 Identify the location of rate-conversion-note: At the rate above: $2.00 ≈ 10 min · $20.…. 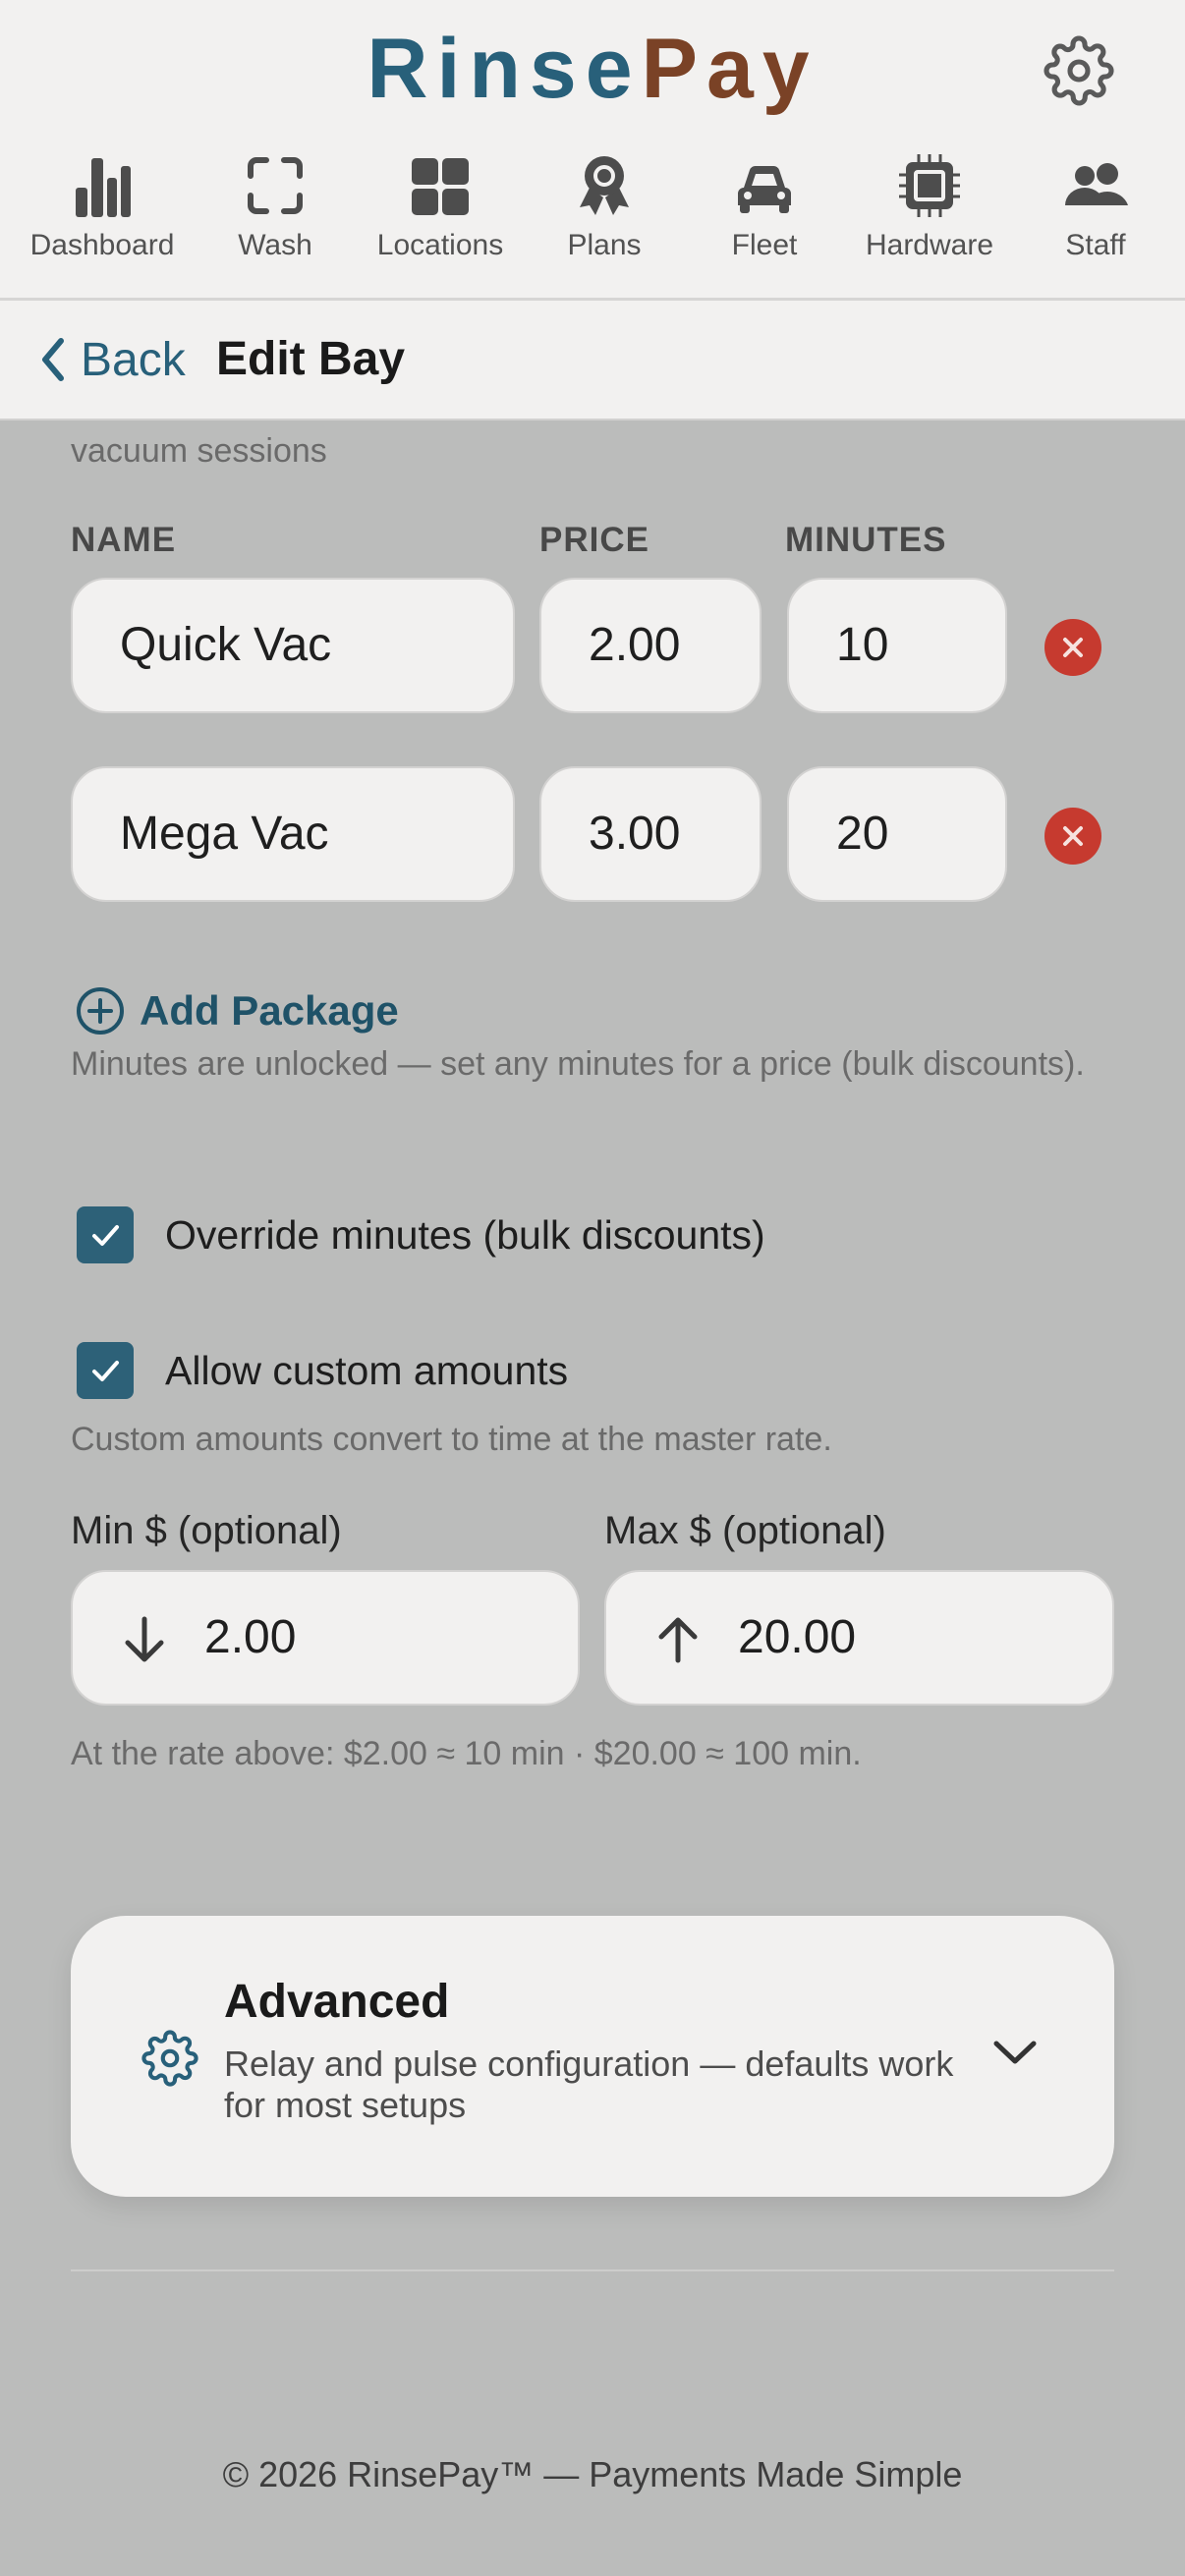
(467, 1753).